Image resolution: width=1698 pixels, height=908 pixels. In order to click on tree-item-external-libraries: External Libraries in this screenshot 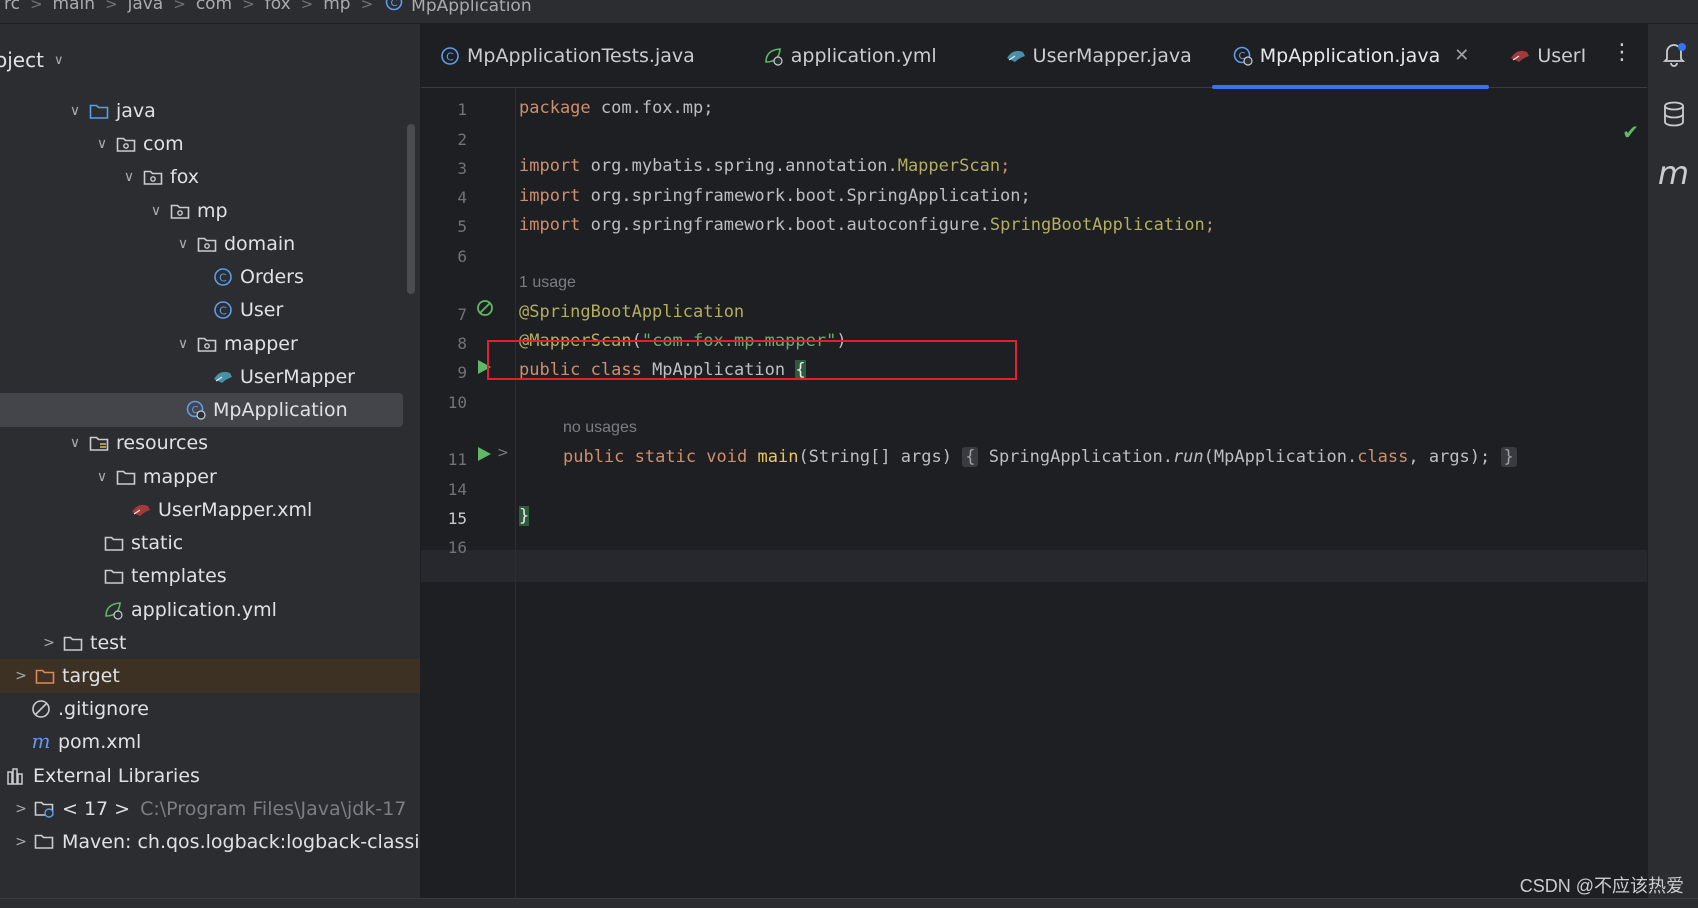, I will do `click(210, 776)`.